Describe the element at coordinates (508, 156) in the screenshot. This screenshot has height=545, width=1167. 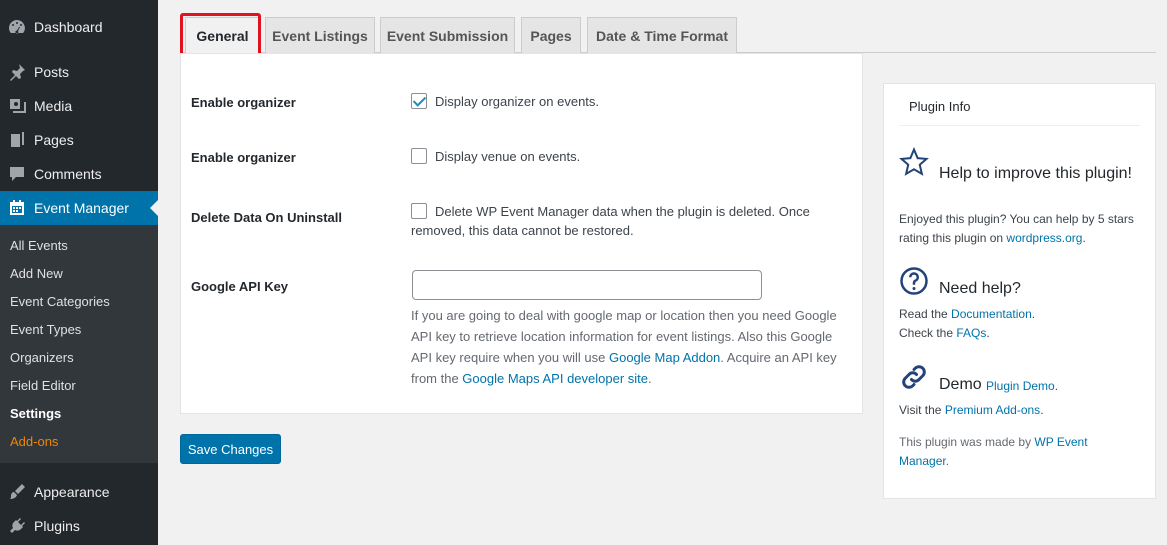
I see `venue-option-text: Display venue on events.` at that location.